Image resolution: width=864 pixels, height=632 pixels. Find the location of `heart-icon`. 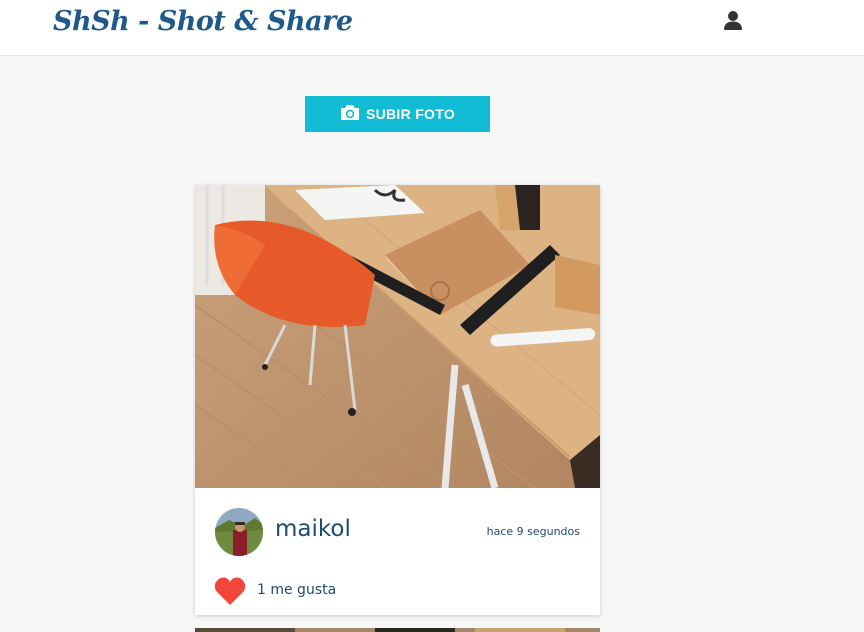

heart-icon is located at coordinates (230, 591).